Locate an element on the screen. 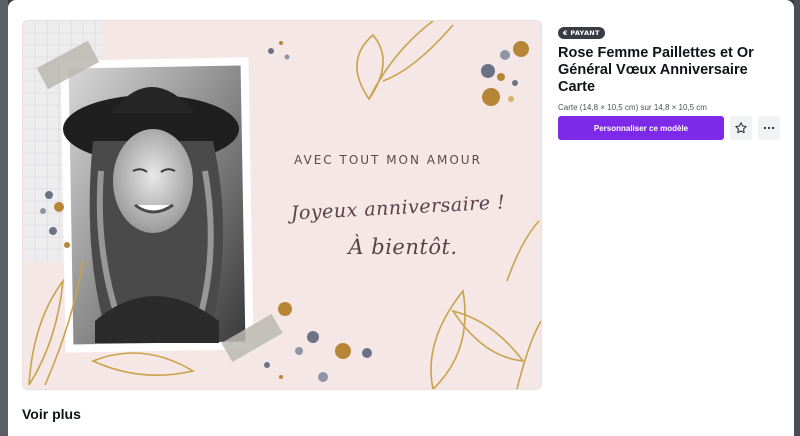 The width and height of the screenshot is (800, 436). card-script-line-2: À bientôt. is located at coordinates (403, 247).